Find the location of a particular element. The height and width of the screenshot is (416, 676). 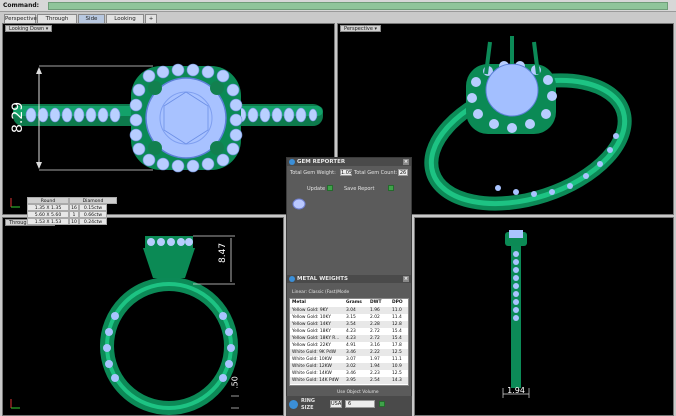

ring-size-select: 6 is located at coordinates (360, 404).